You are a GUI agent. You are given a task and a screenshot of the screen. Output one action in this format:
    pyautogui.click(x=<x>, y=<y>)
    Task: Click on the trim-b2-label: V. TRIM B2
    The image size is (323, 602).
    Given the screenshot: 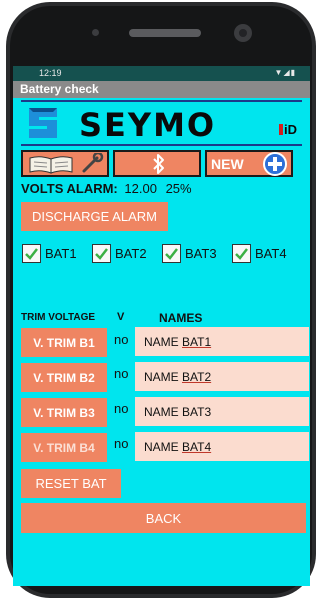 What is the action you would take?
    pyautogui.click(x=64, y=378)
    